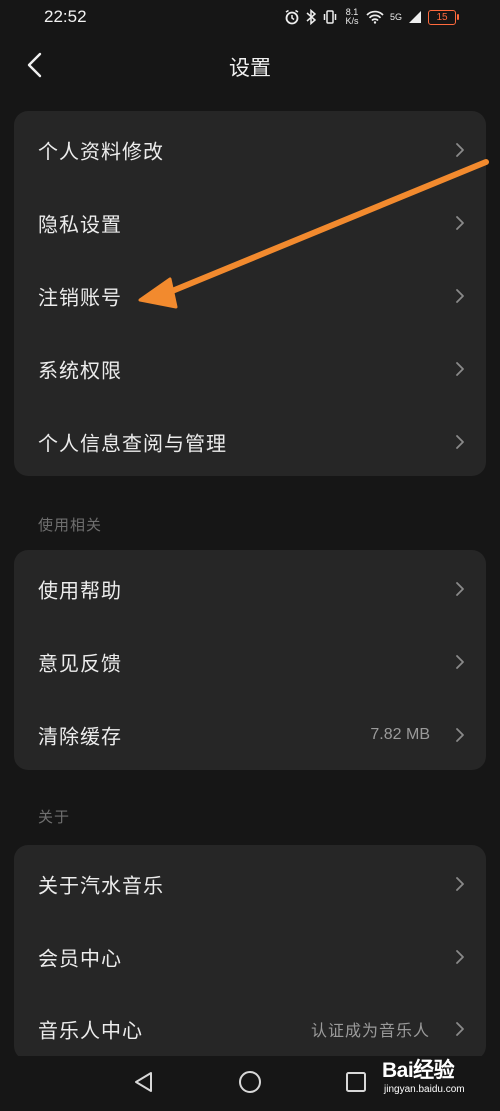 The height and width of the screenshot is (1111, 500). I want to click on item-label: 意见反馈, so click(80, 663).